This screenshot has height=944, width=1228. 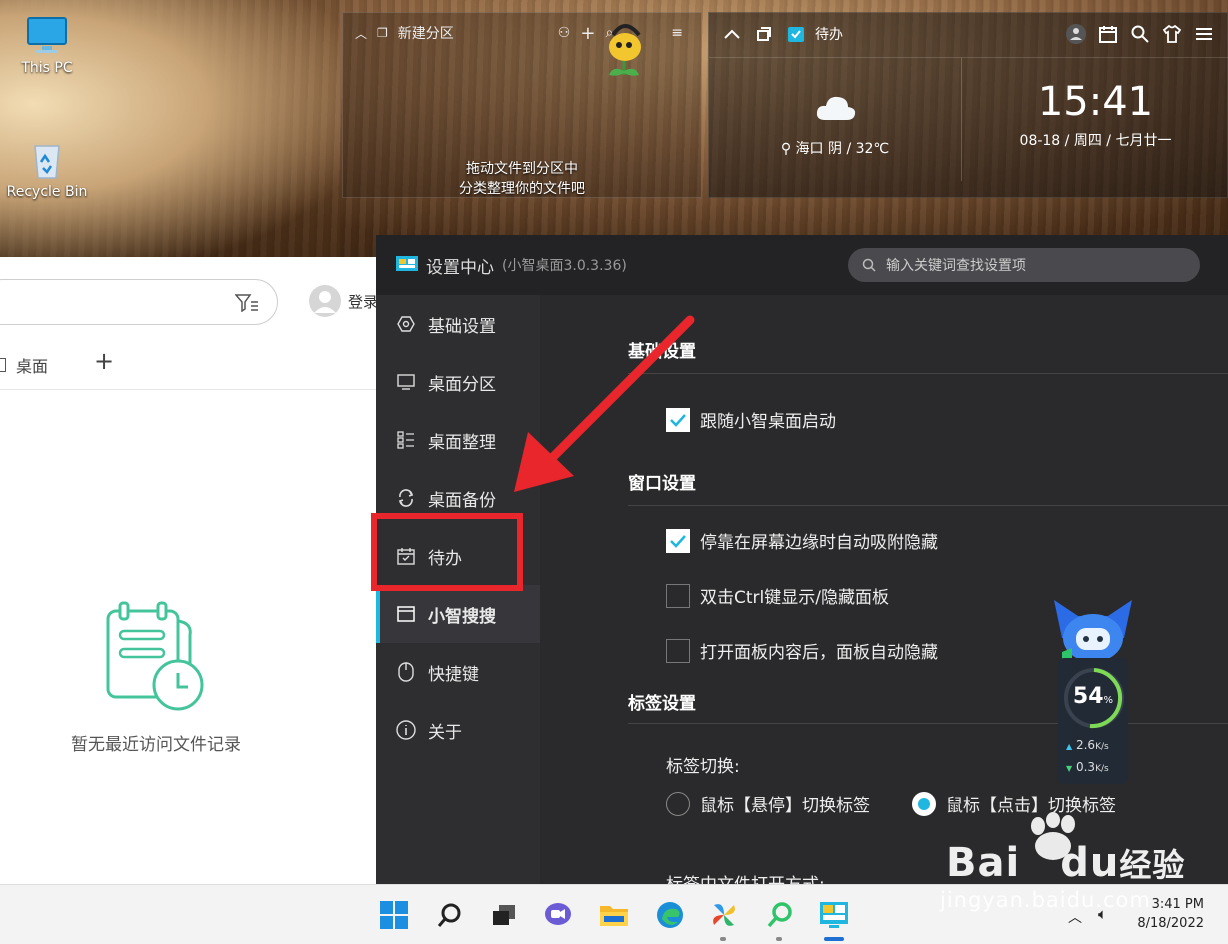 I want to click on hover-switch-radio, so click(x=678, y=803).